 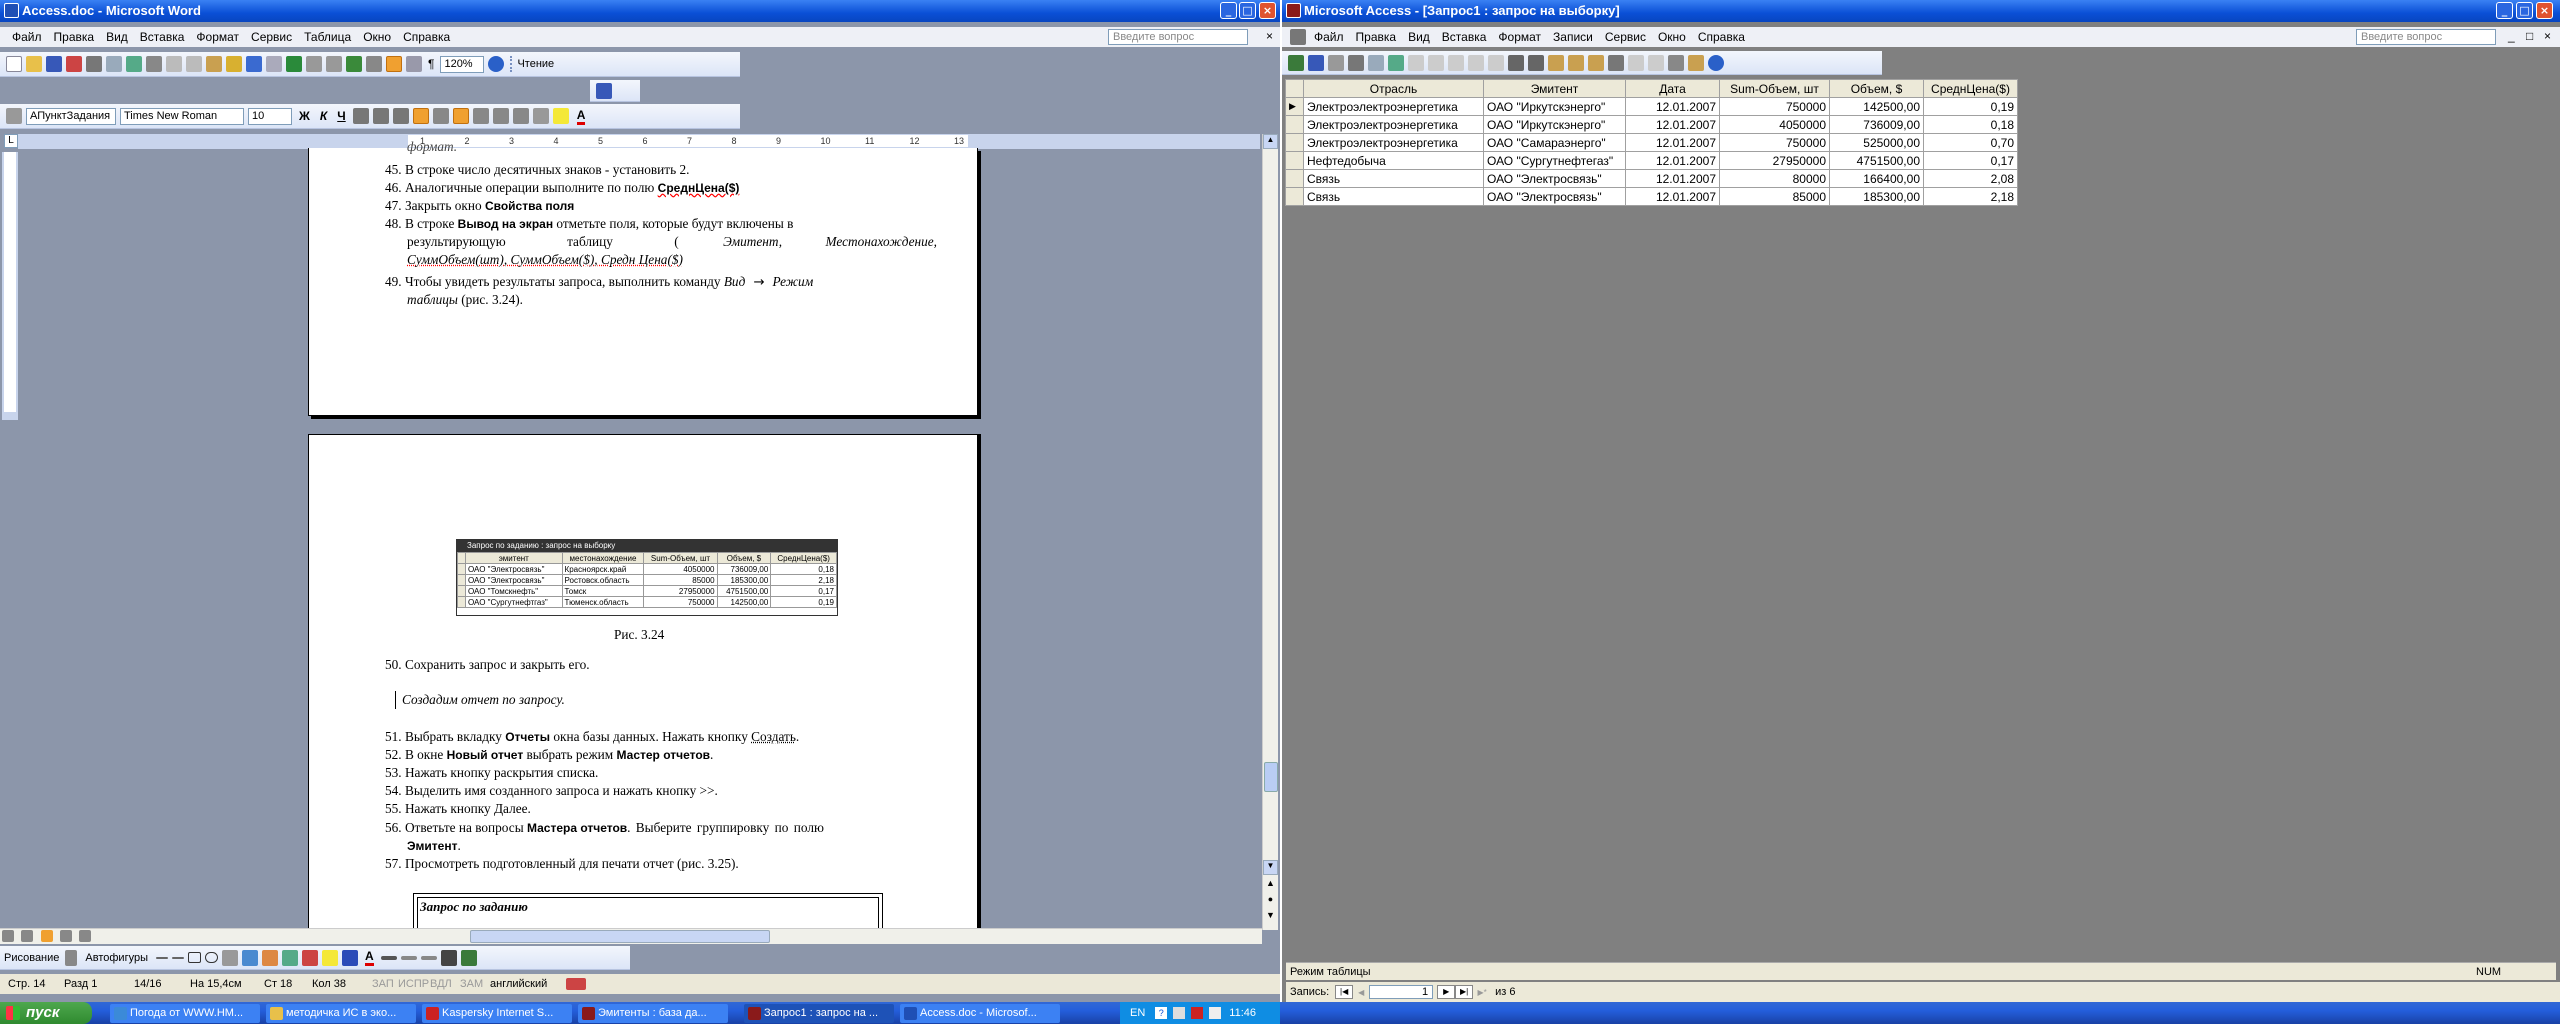 I want to click on rectangle-icon, so click(x=194, y=957).